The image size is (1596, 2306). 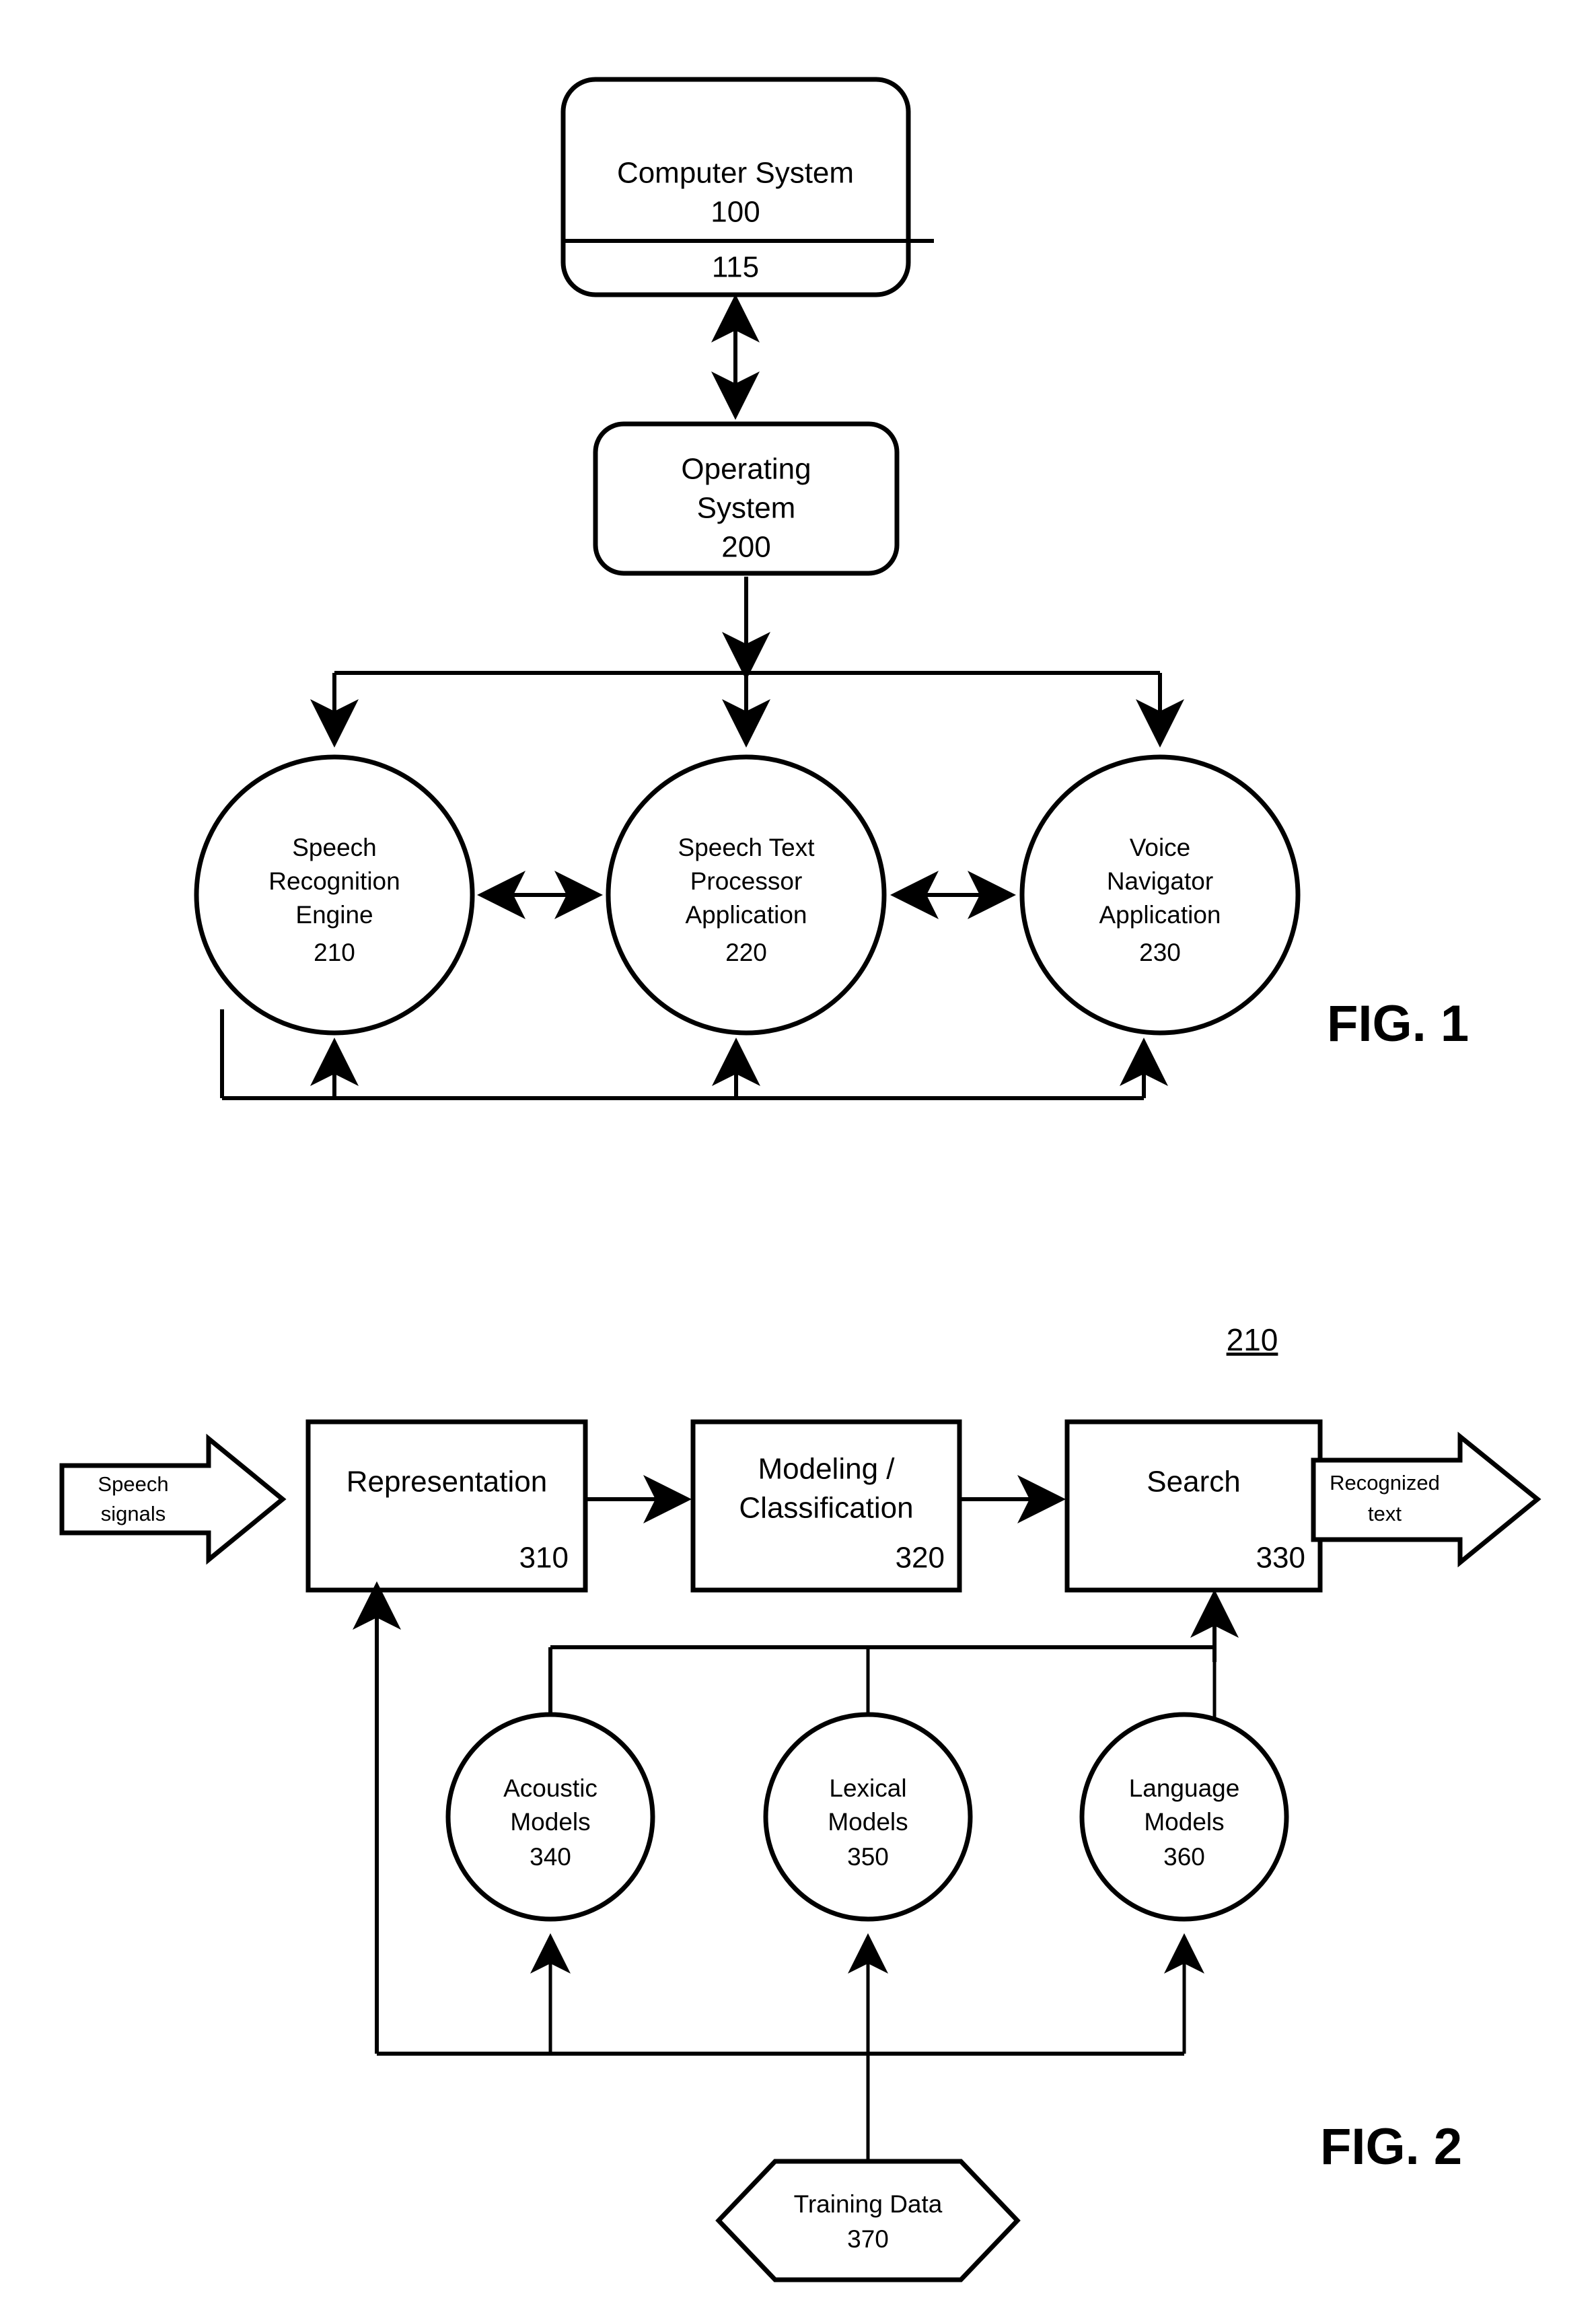 I want to click on speech-signals-line2: signals, so click(x=133, y=1513).